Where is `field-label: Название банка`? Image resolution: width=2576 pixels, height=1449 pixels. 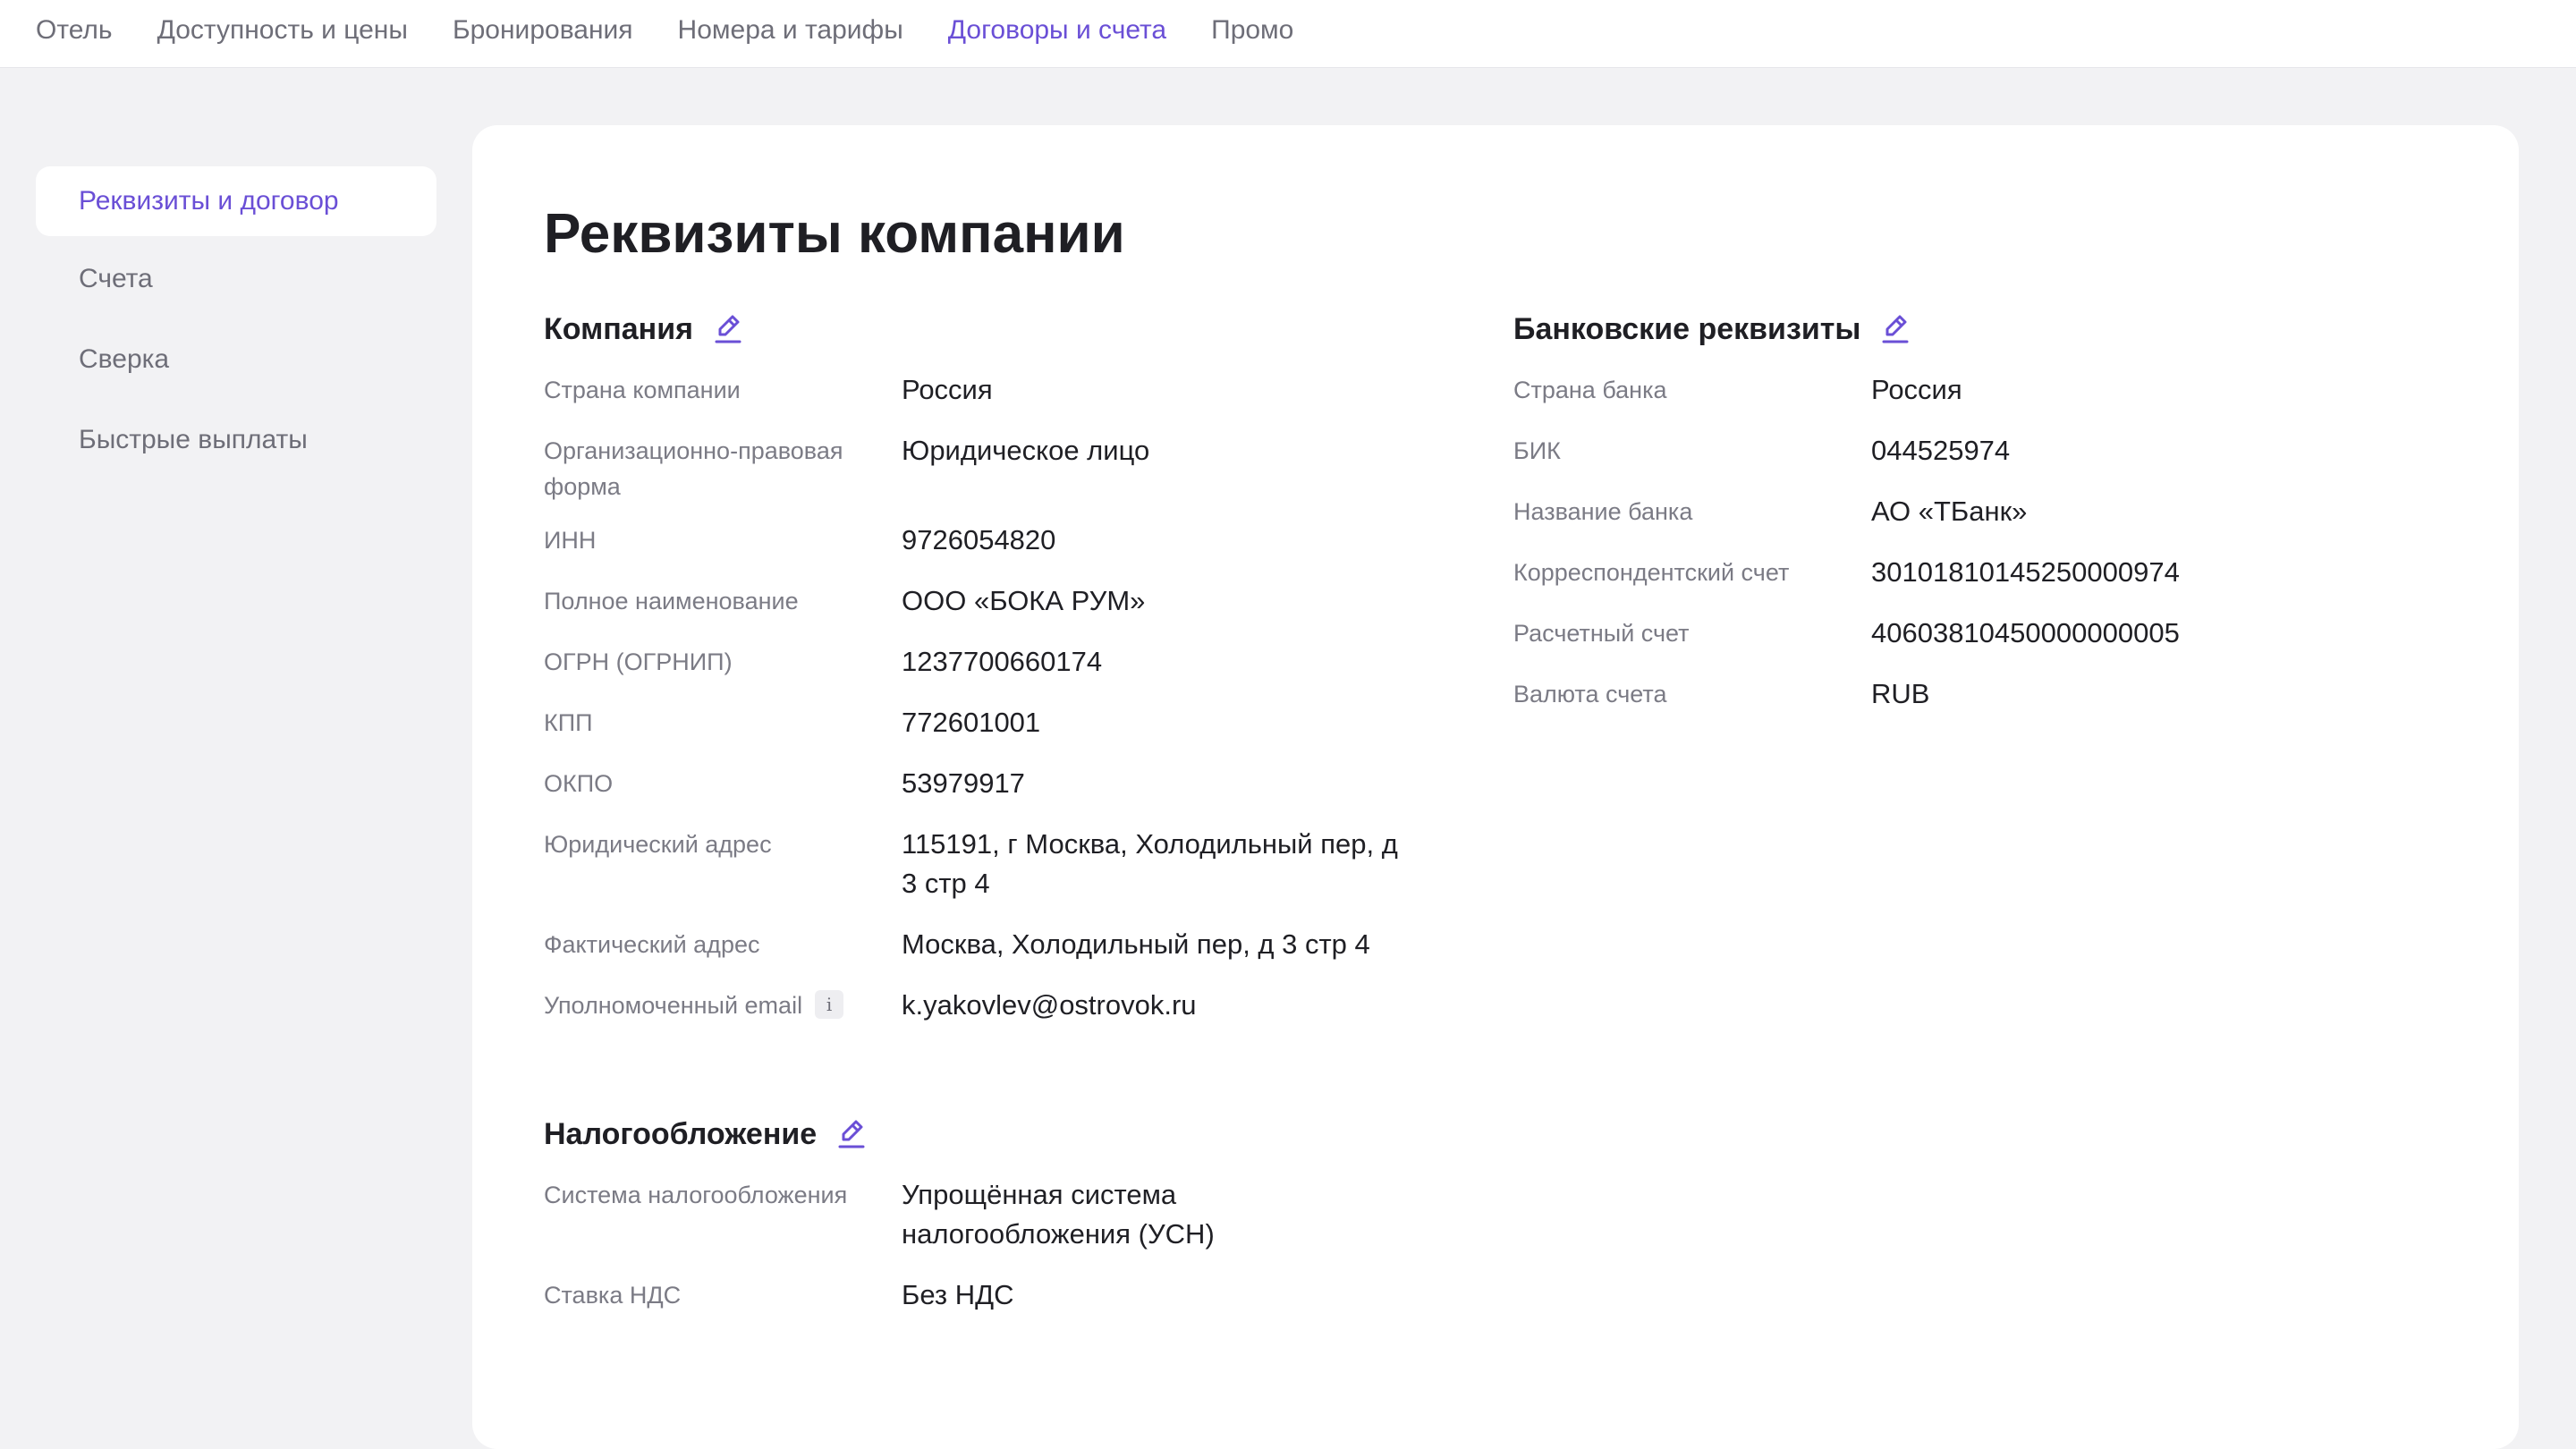 field-label: Название банка is located at coordinates (1603, 511).